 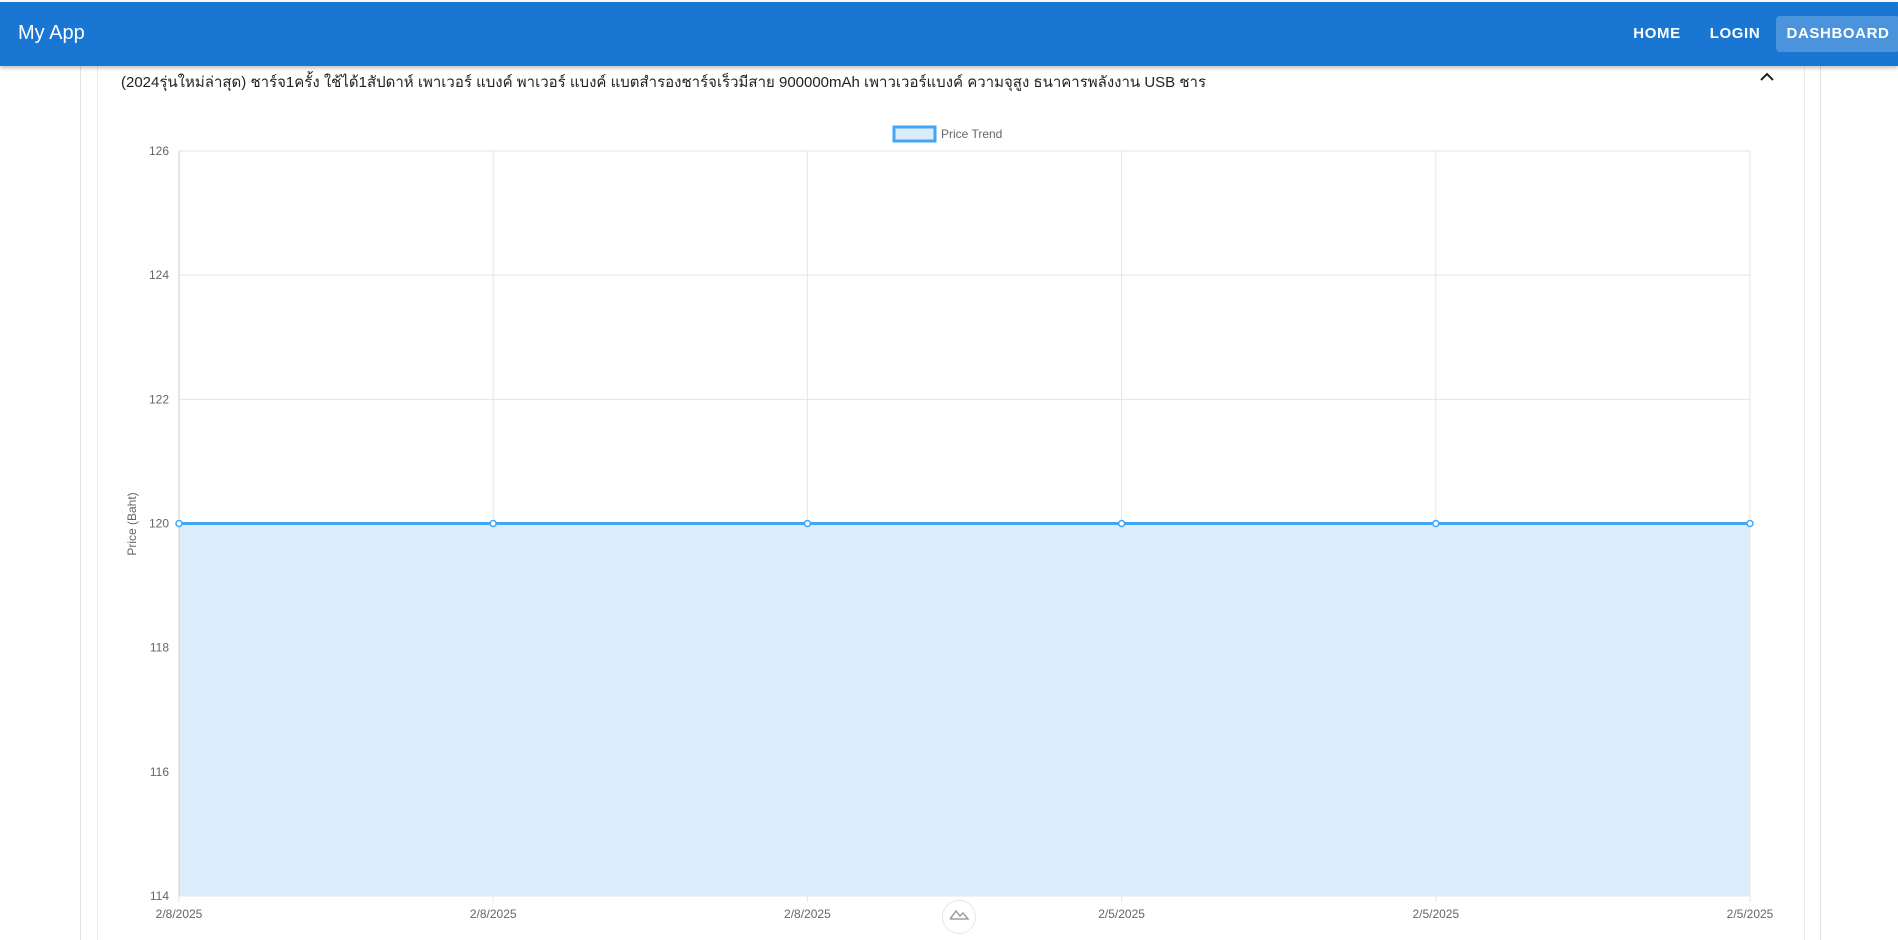 What do you see at coordinates (1735, 34) in the screenshot?
I see `login-button: LOGIN` at bounding box center [1735, 34].